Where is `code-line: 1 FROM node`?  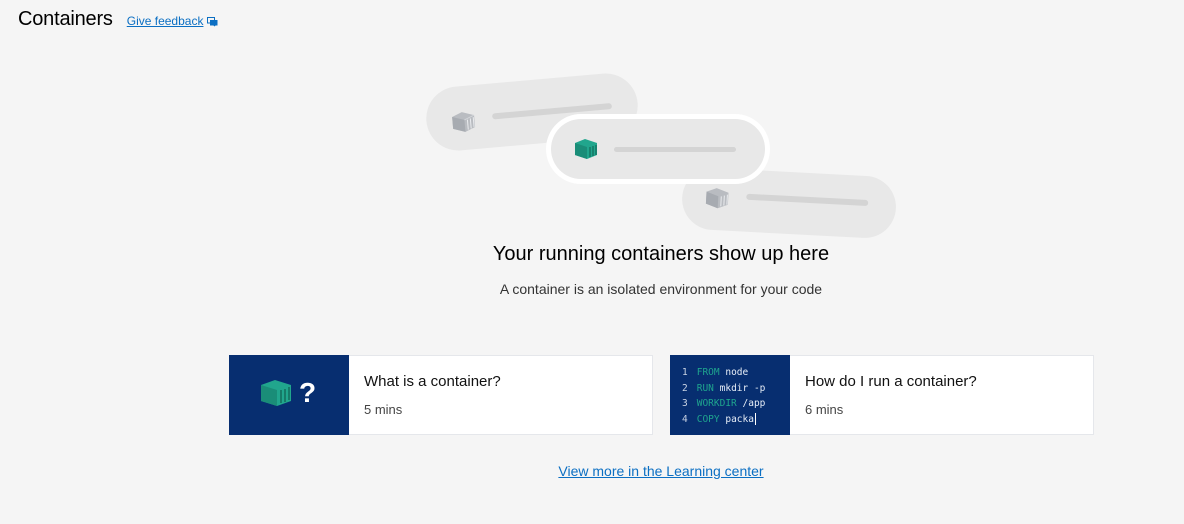 code-line: 1 FROM node is located at coordinates (715, 372).